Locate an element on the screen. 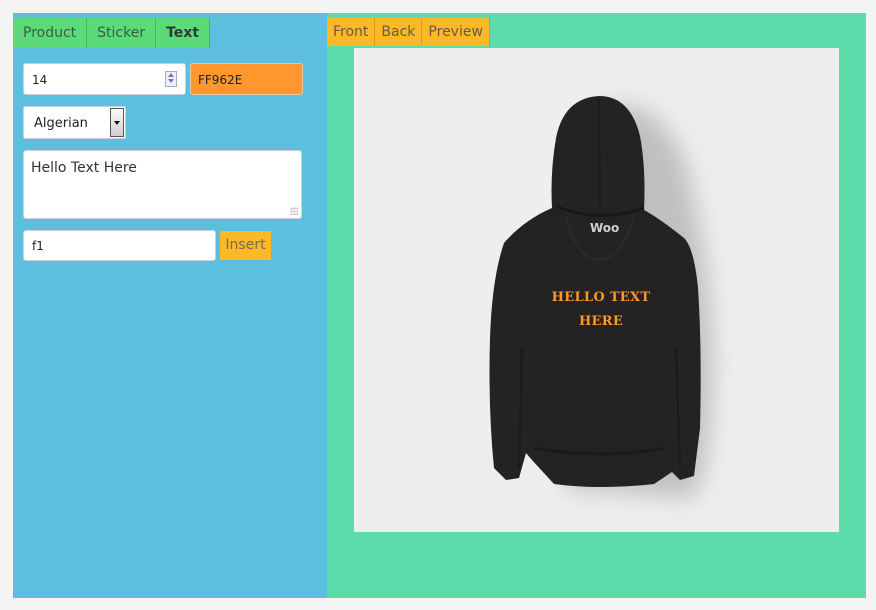 This screenshot has width=876, height=610. tab-preview: Preview is located at coordinates (456, 32).